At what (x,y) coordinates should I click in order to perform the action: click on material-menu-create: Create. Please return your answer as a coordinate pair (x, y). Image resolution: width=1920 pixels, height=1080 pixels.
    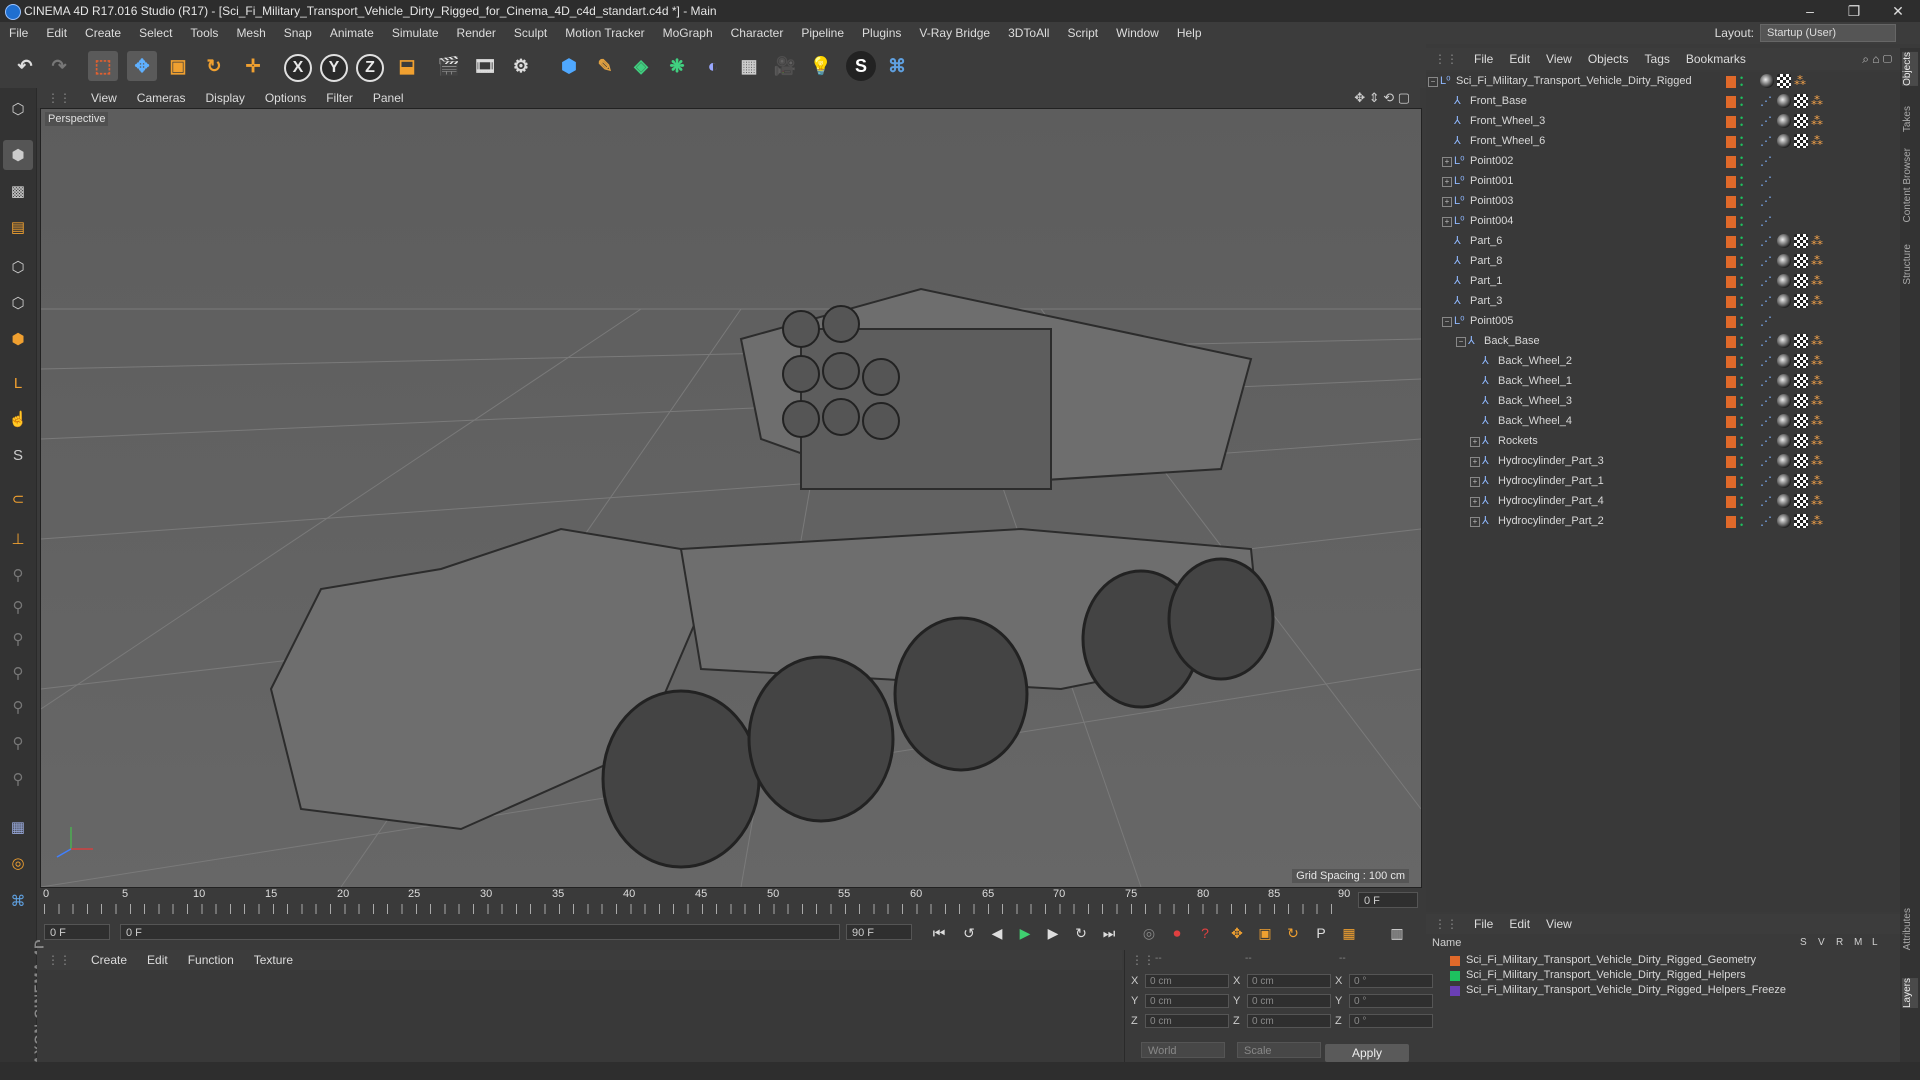
    Looking at the image, I should click on (109, 960).